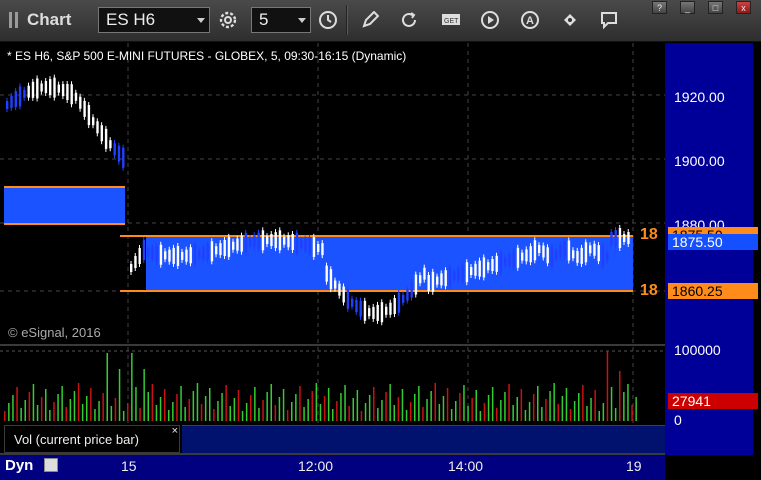 Image resolution: width=761 pixels, height=480 pixels. Describe the element at coordinates (19, 465) in the screenshot. I see `dynamic-mode-label: Dyn` at that location.